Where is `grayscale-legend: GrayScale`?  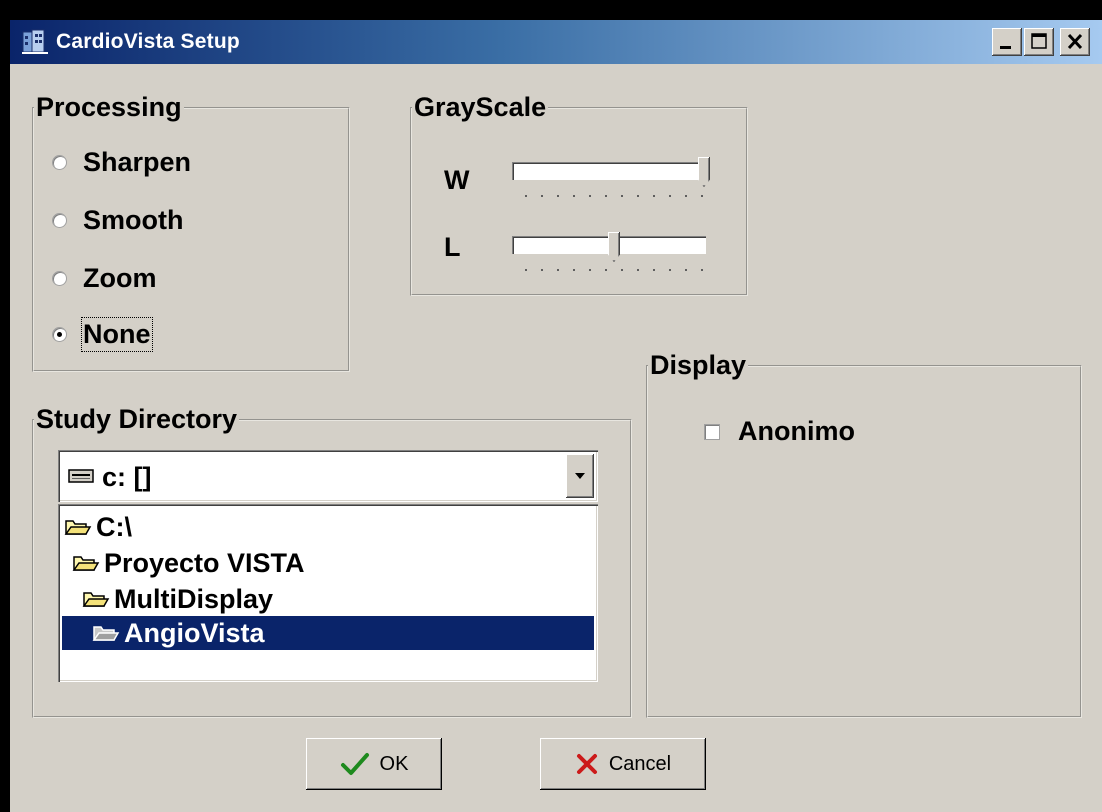 grayscale-legend: GrayScale is located at coordinates (480, 107).